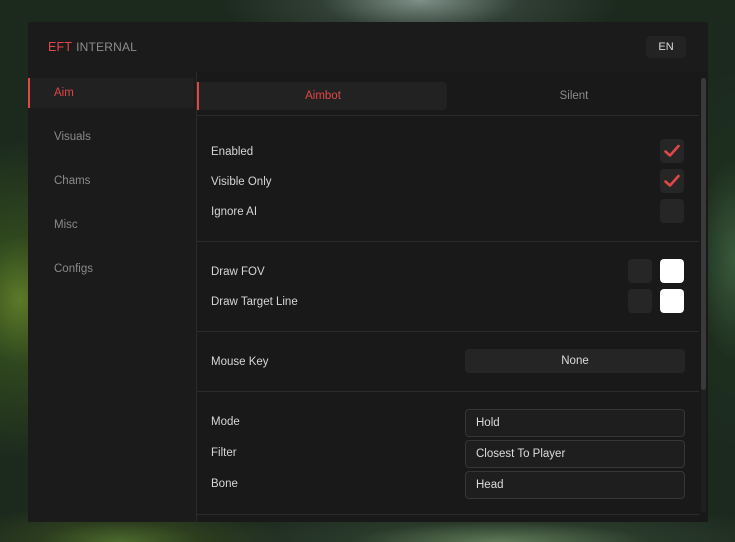  Describe the element at coordinates (224, 484) in the screenshot. I see `bone-label: Bone` at that location.